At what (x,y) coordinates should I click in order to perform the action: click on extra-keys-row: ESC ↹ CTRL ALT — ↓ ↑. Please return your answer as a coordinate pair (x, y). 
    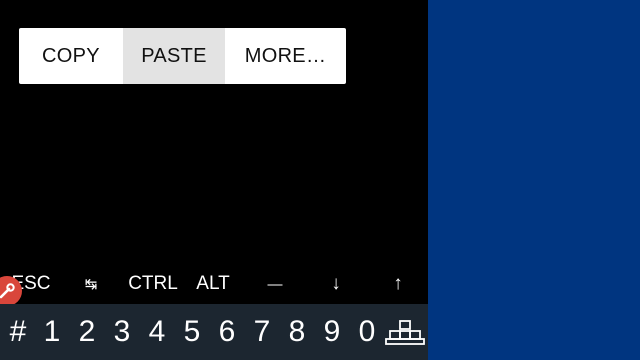
    Looking at the image, I should click on (214, 284).